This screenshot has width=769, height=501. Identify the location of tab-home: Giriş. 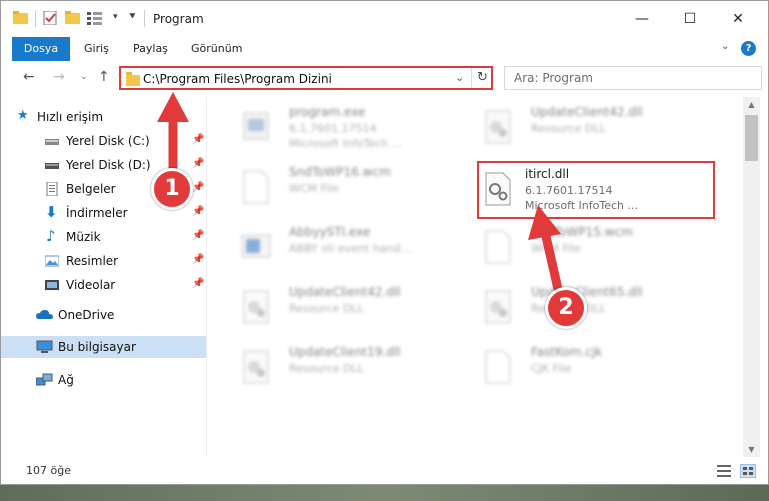
(96, 49).